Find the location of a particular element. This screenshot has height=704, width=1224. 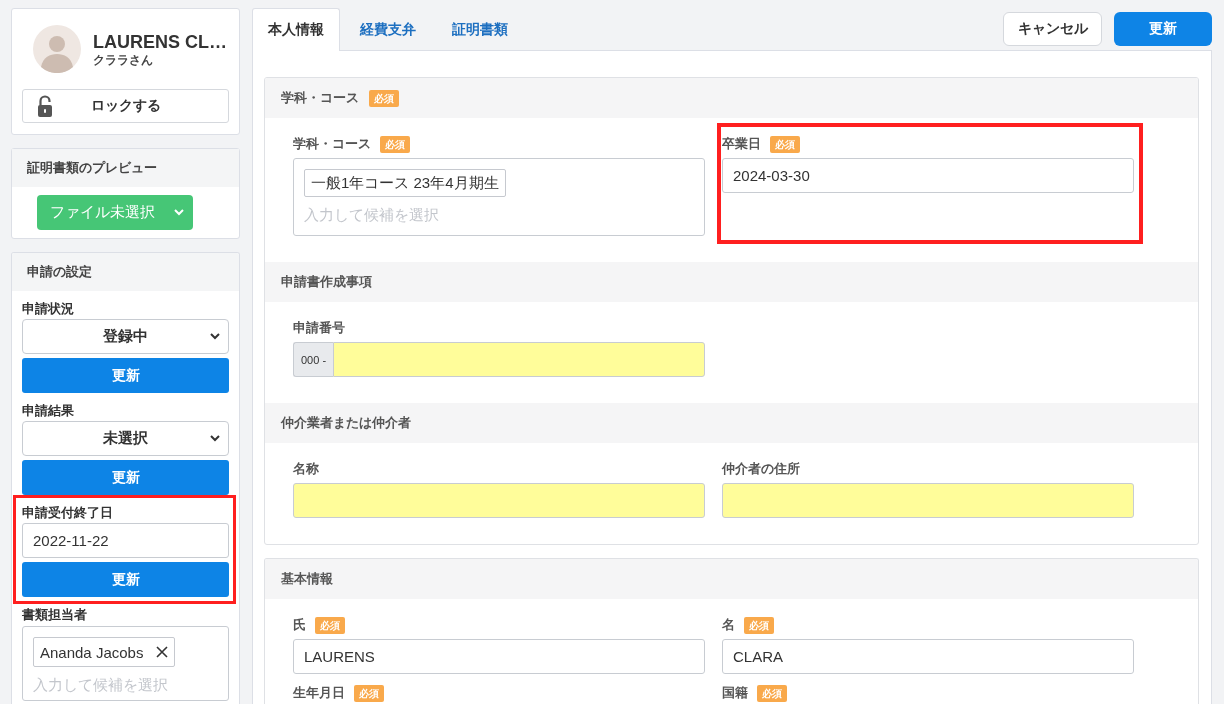

field-label: 申請受付終了日 is located at coordinates (68, 513).